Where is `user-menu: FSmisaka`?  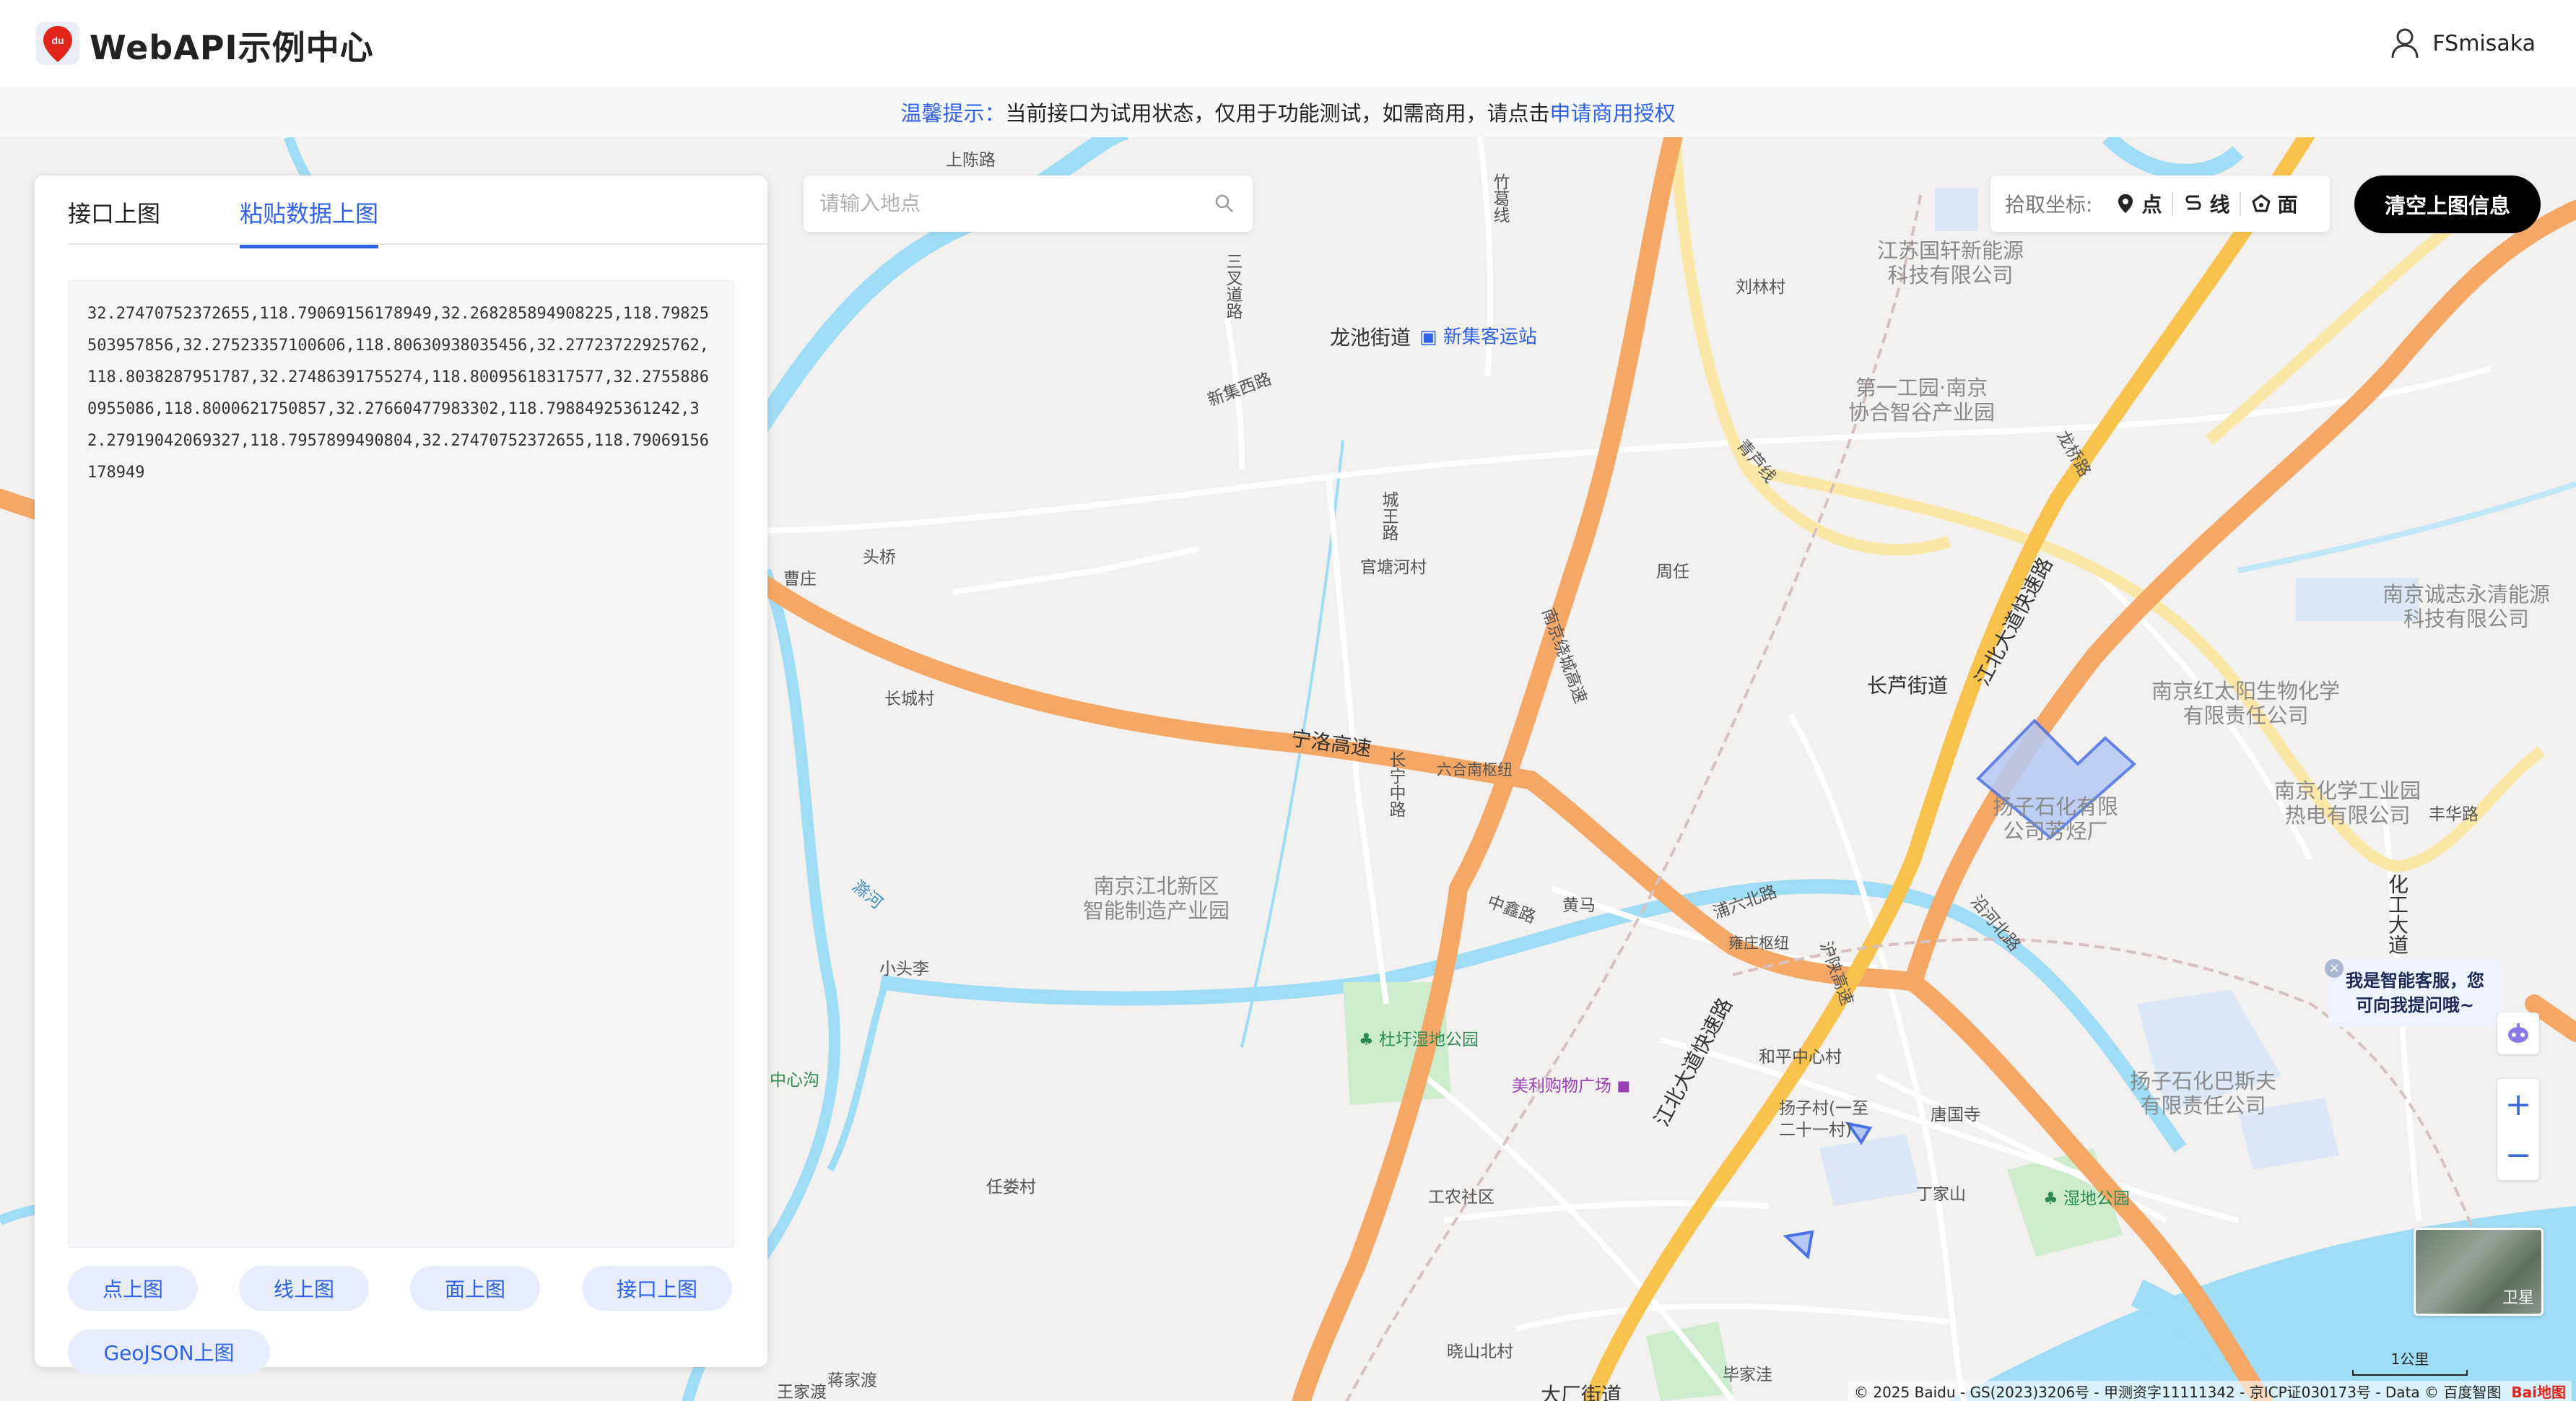 user-menu: FSmisaka is located at coordinates (2463, 43).